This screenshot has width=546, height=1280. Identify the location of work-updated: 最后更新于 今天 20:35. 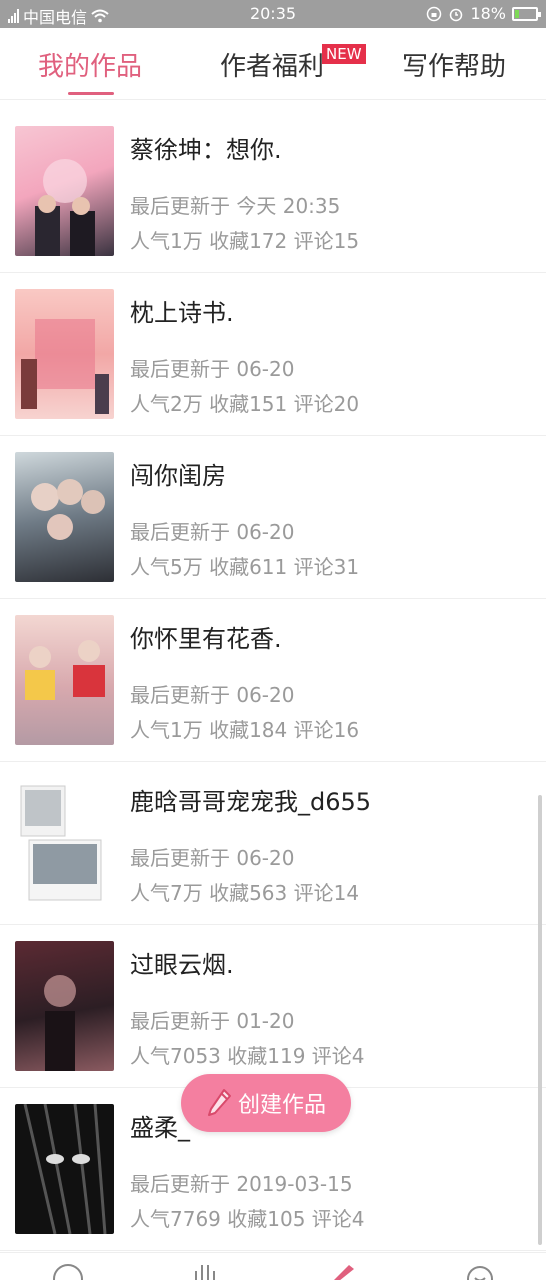
(235, 206).